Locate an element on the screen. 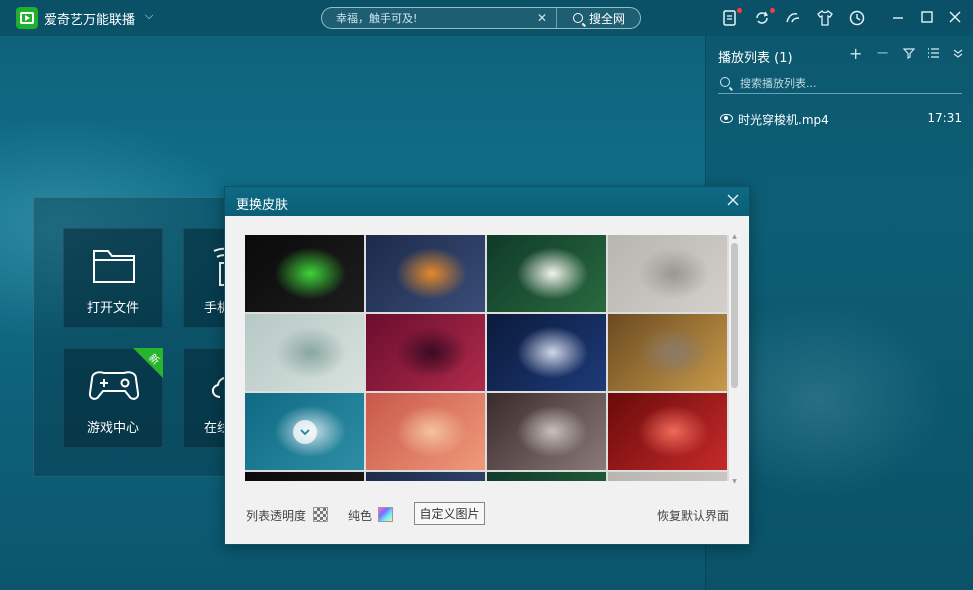  skin-thumbnail-water-drops is located at coordinates (304, 431).